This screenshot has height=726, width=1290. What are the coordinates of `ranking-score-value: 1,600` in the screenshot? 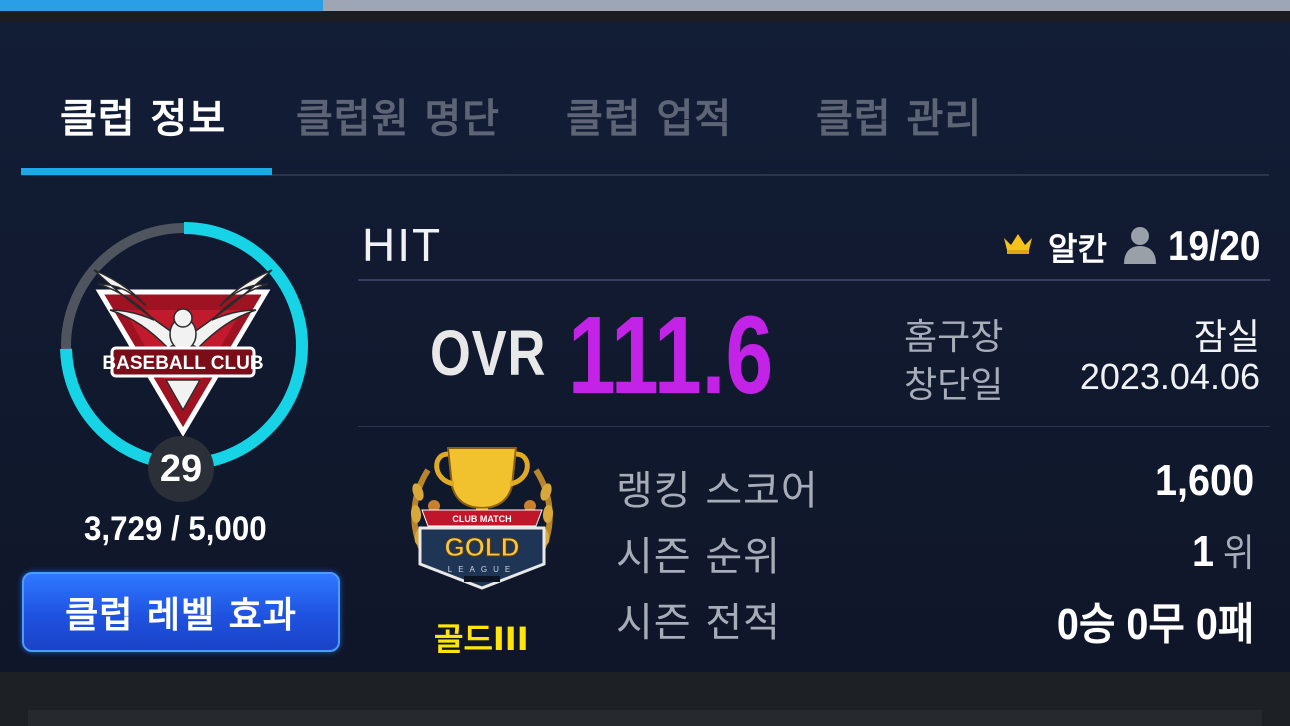 It's located at (1204, 480).